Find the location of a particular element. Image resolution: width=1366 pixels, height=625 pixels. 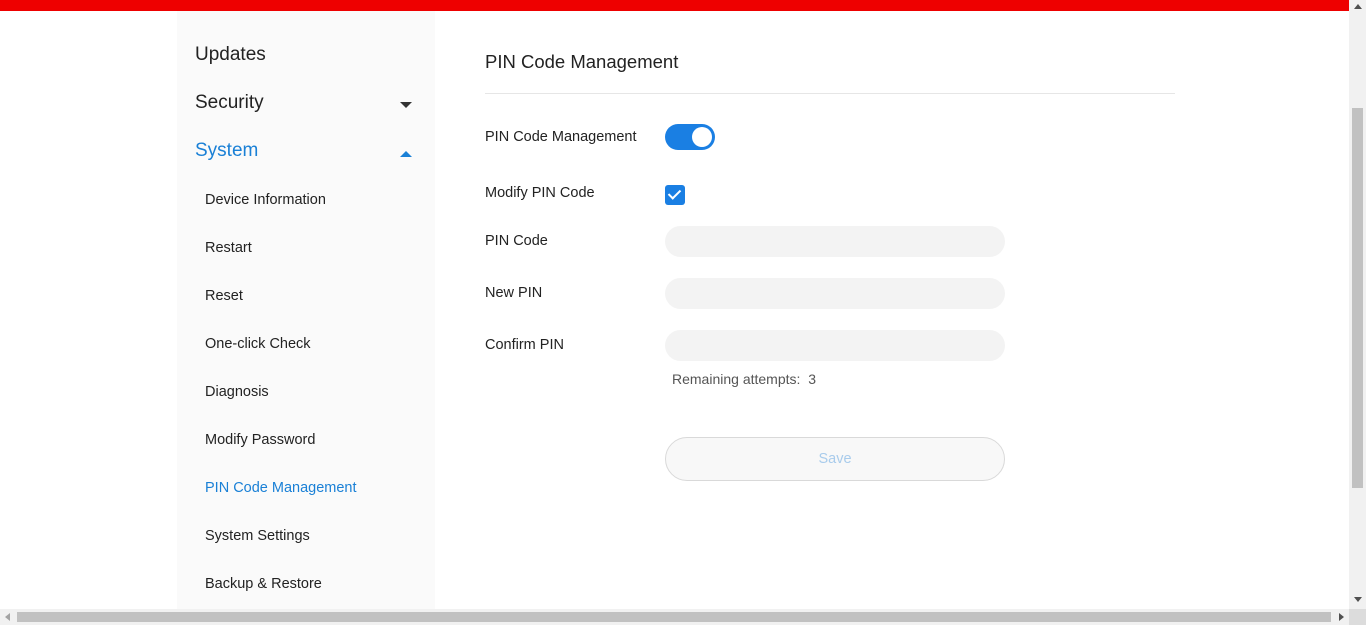

page-title: PIN Code Management is located at coordinates (582, 61).